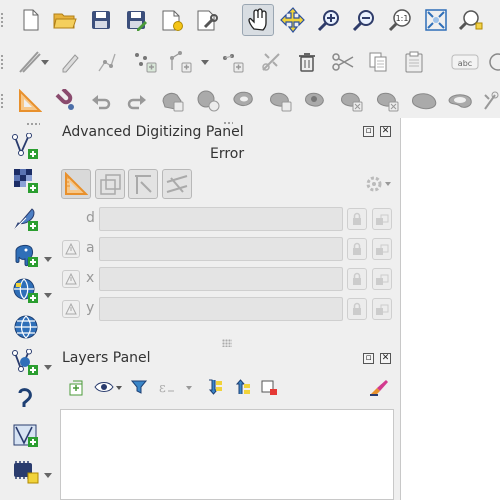  I want to click on relative-warning-icon, so click(71, 279).